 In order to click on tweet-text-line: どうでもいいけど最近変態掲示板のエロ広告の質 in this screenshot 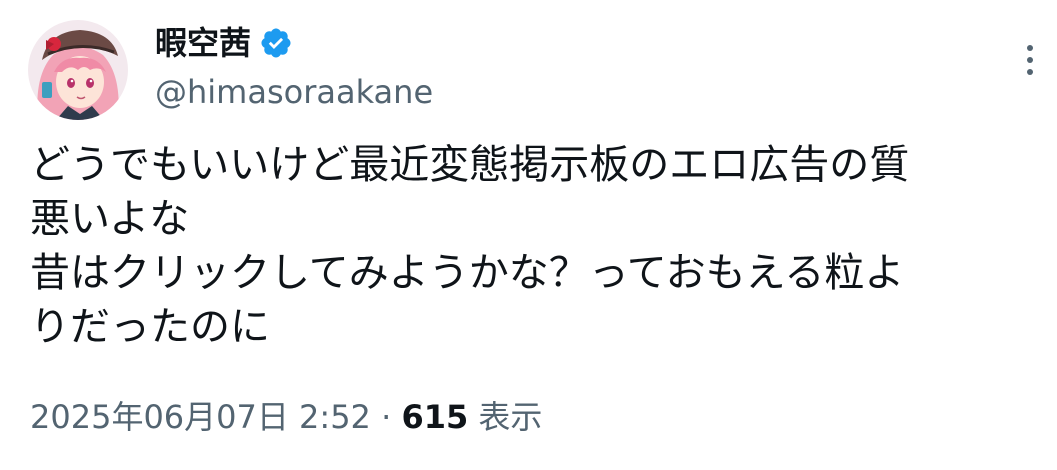, I will do `click(470, 165)`.